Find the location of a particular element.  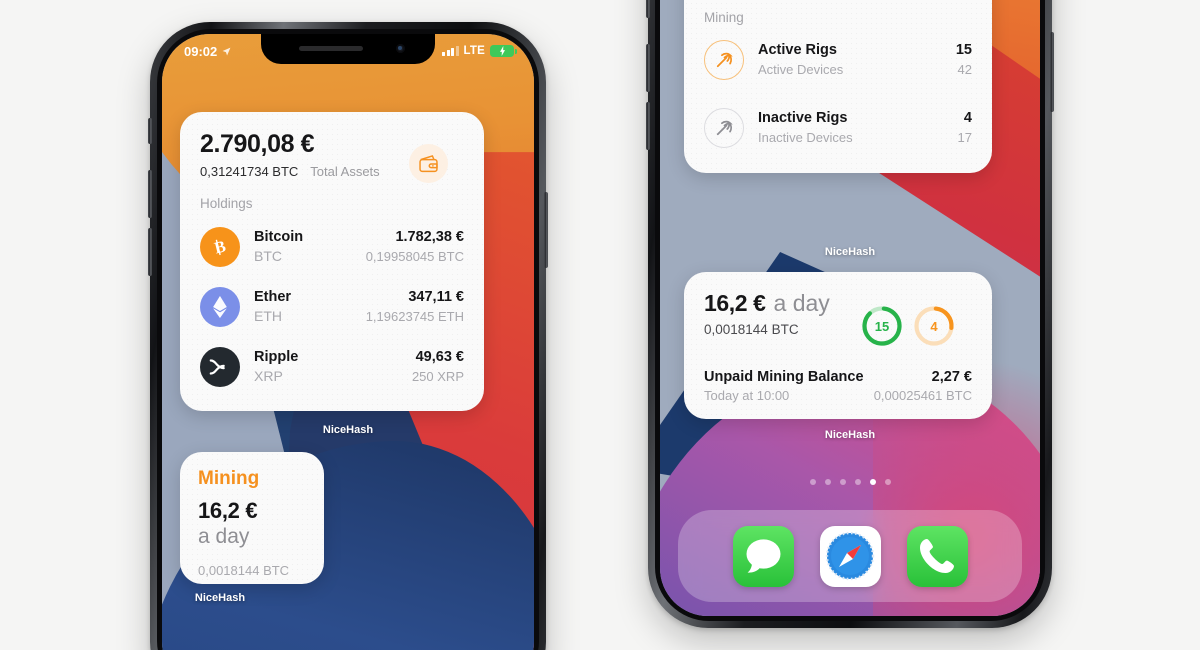

holding-name: Ether is located at coordinates (273, 296).